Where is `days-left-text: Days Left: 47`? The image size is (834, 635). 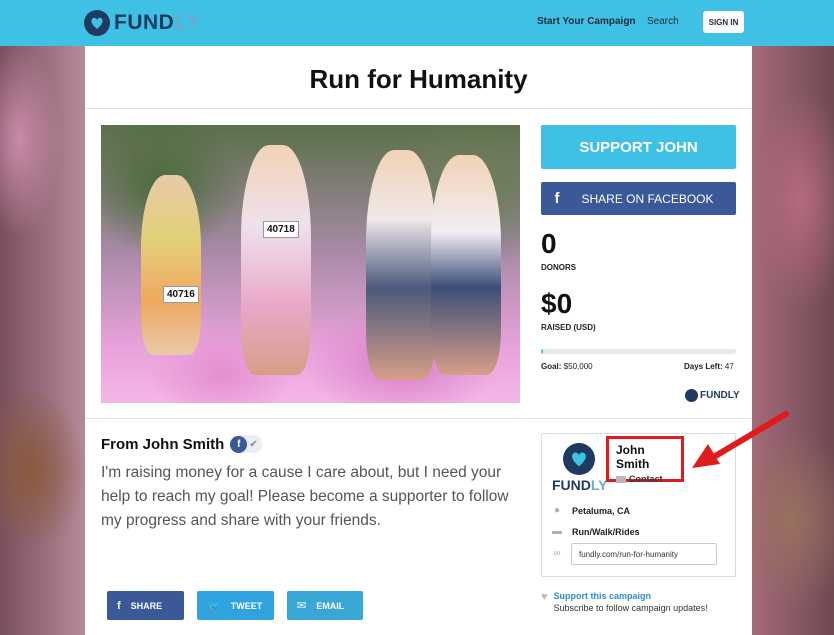
days-left-text: Days Left: 47 is located at coordinates (709, 366).